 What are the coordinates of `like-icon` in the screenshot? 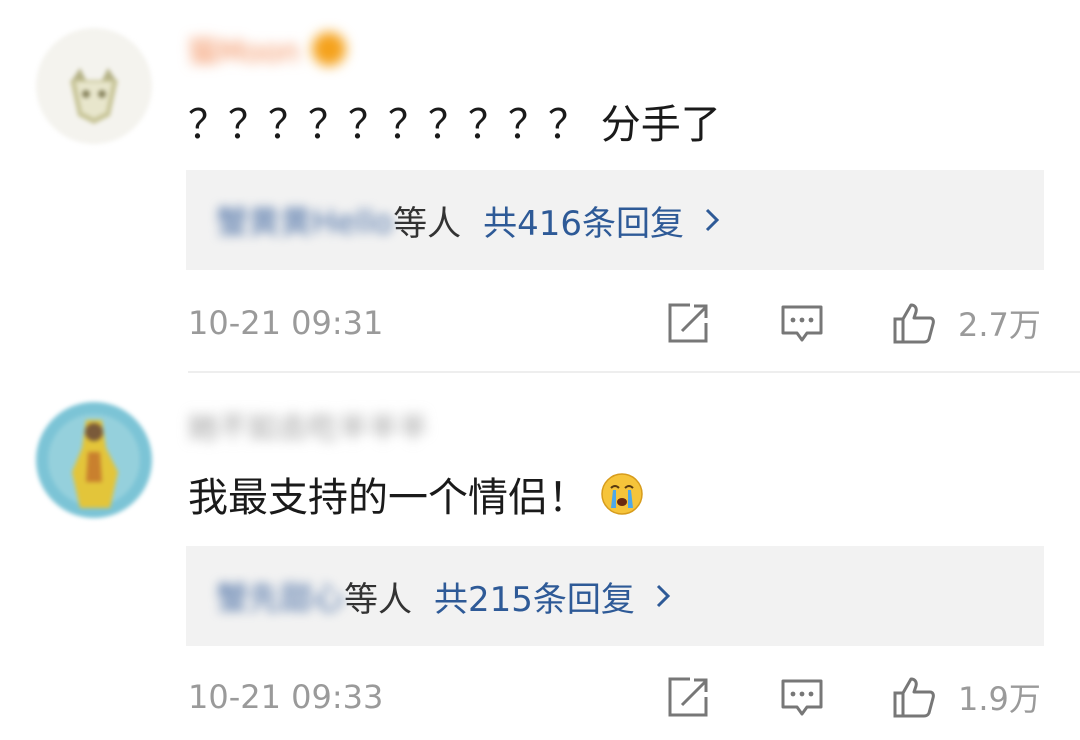 It's located at (914, 697).